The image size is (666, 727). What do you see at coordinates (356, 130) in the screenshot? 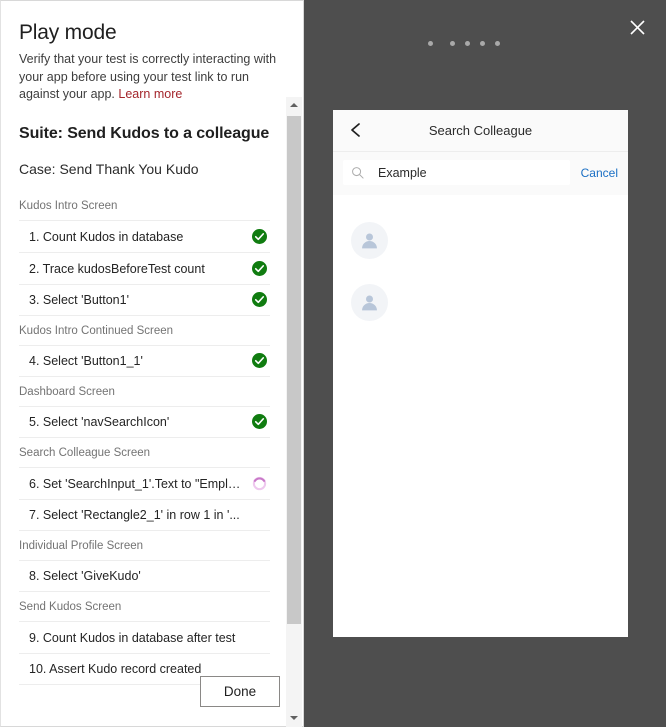
I see `back-chevron-icon` at bounding box center [356, 130].